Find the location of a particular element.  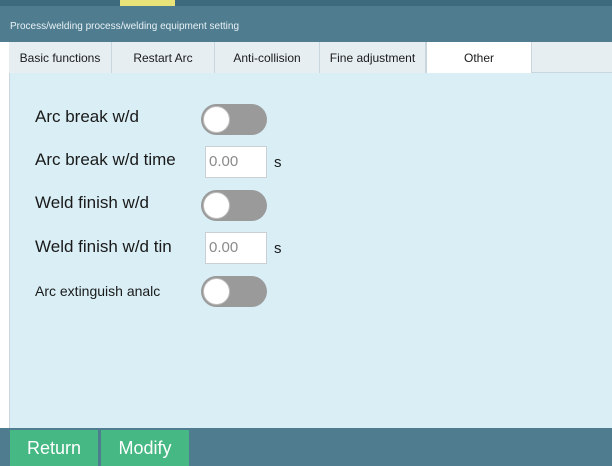

tab-other: Other is located at coordinates (479, 57).